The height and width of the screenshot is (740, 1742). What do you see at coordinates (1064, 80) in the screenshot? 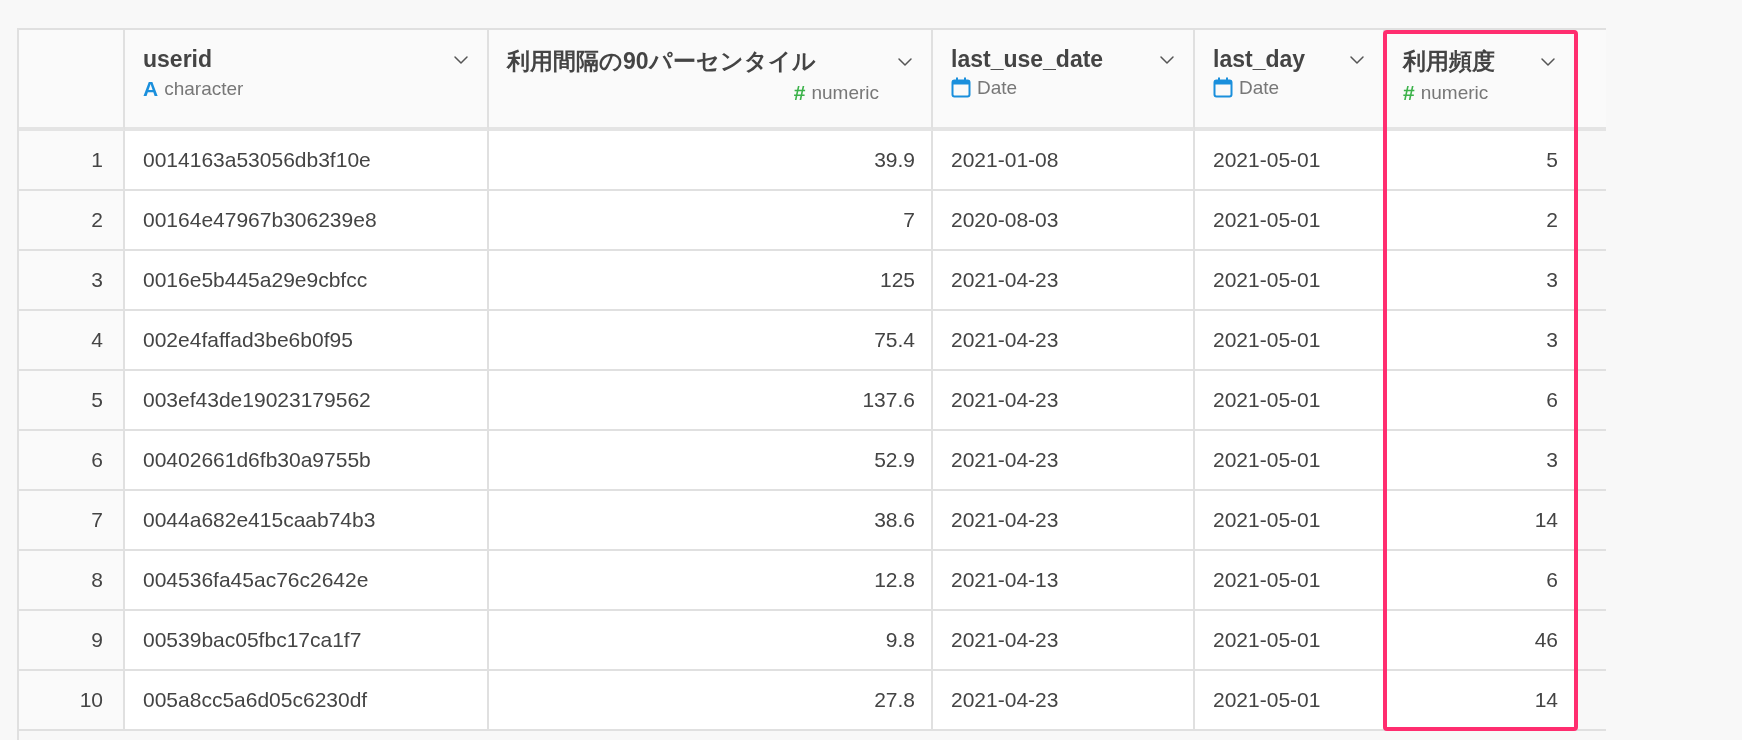
I see `column-header: last_use_date Date` at bounding box center [1064, 80].